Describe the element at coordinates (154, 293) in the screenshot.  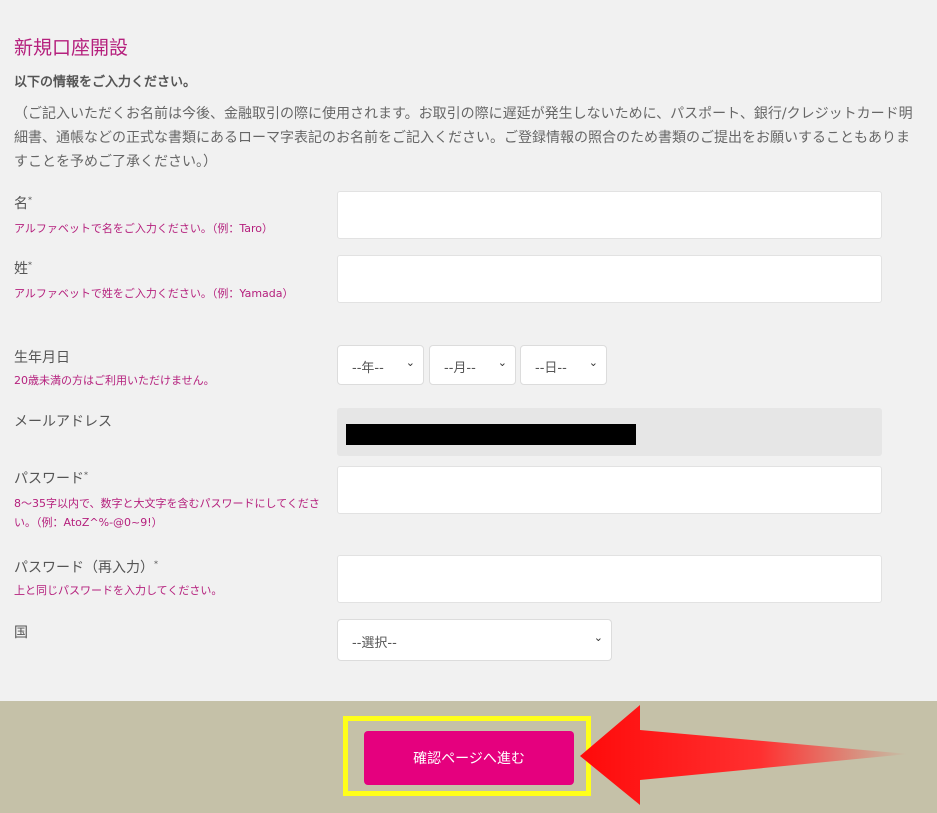
I see `last-name-hint: アルファベットで姓をご入力ください。（例：Yamada）` at that location.